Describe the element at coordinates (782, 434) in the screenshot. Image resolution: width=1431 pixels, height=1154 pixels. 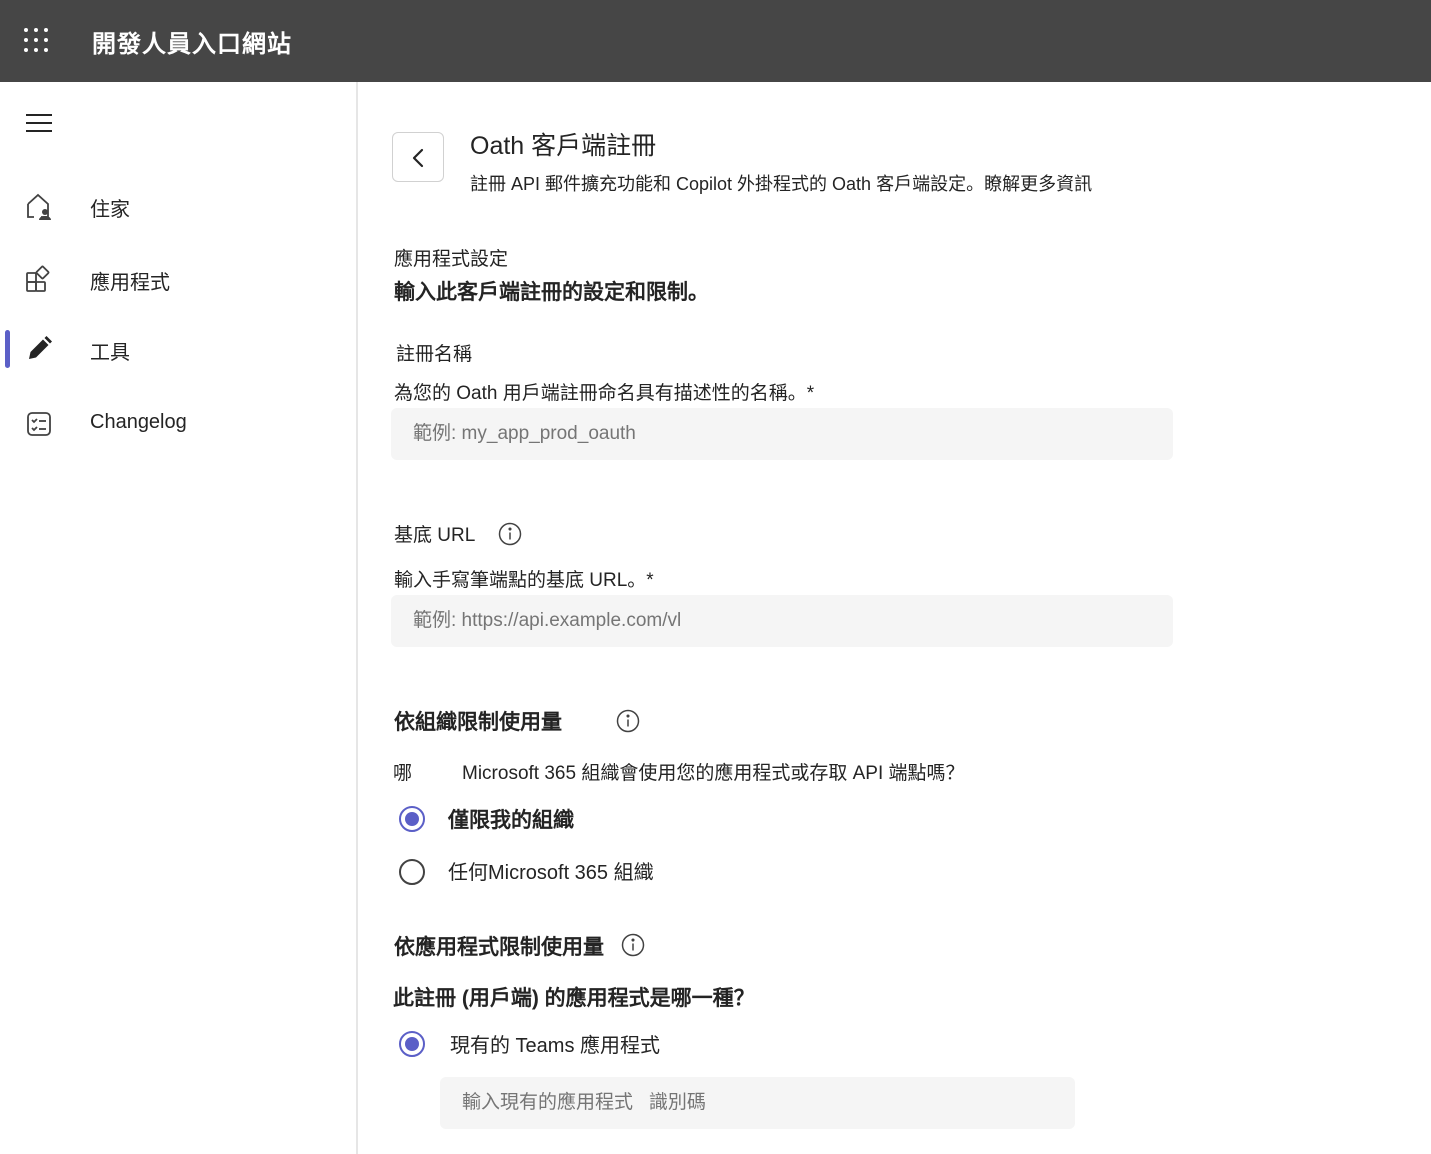
I see `registration-name-input` at that location.